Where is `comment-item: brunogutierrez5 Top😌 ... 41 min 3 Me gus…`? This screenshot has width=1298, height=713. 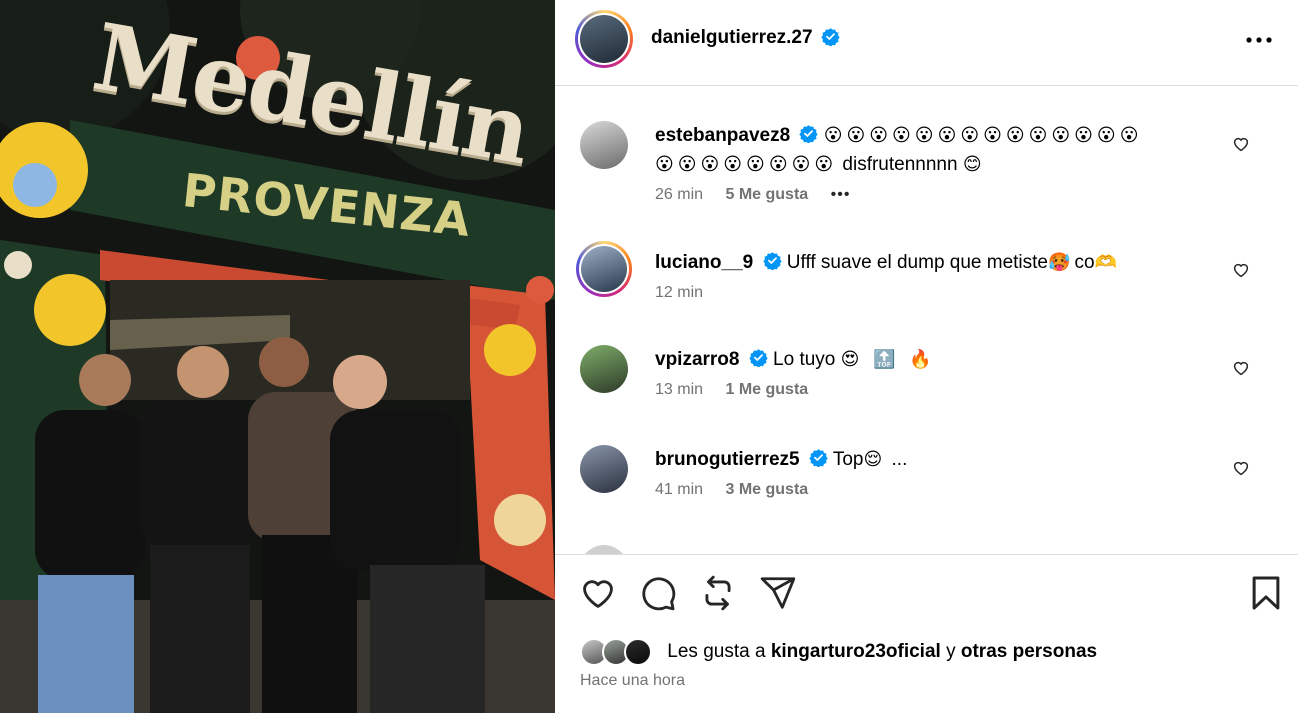
comment-item: brunogutierrez5 Top😌 ... 41 min 3 Me gus… is located at coordinates (930, 485).